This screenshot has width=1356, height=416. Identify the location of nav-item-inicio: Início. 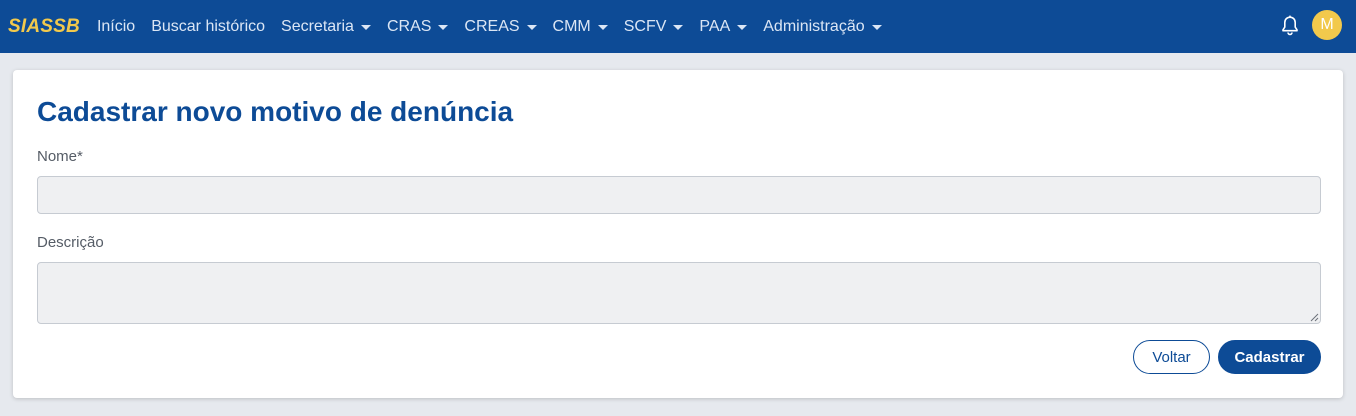
(116, 27).